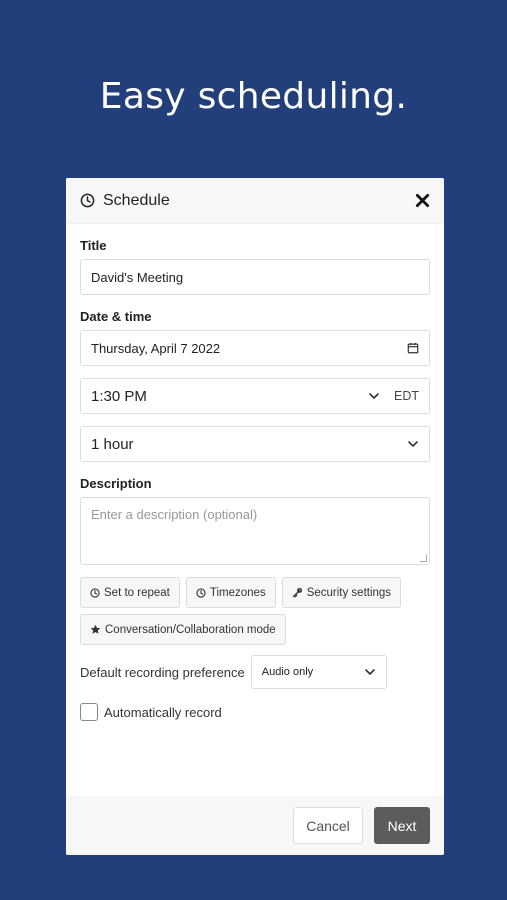  What do you see at coordinates (255, 444) in the screenshot?
I see `duration-select: 1 hour` at bounding box center [255, 444].